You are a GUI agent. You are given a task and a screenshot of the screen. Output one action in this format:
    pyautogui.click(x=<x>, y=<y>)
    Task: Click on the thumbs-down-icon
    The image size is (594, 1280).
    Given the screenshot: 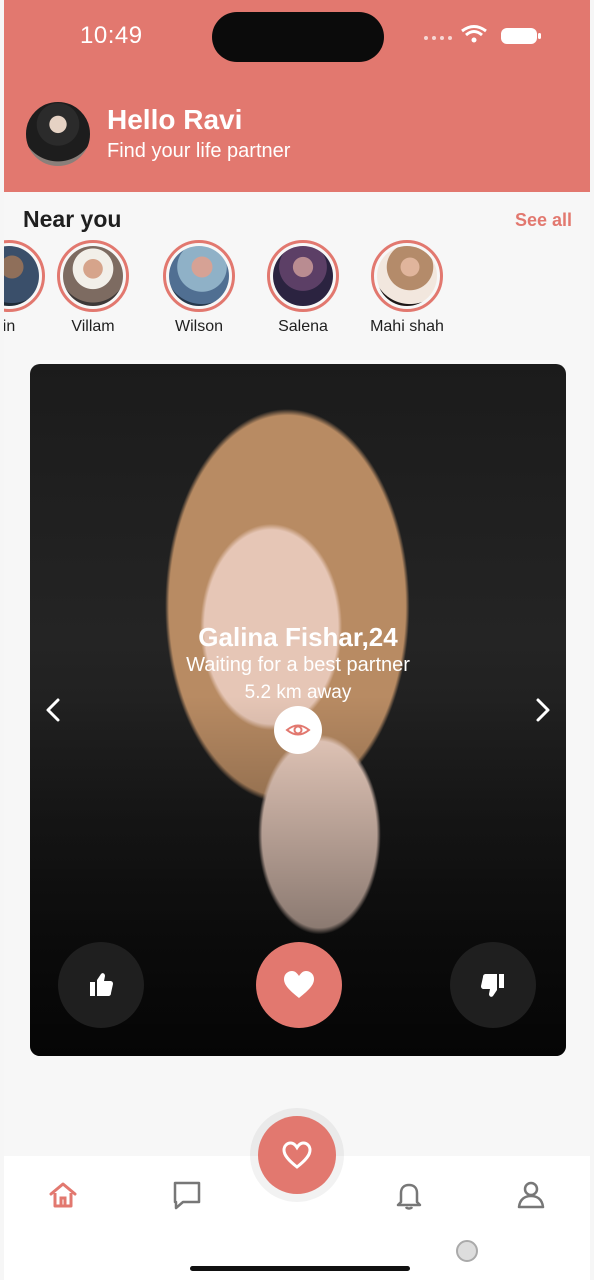 What is the action you would take?
    pyautogui.click(x=492, y=985)
    